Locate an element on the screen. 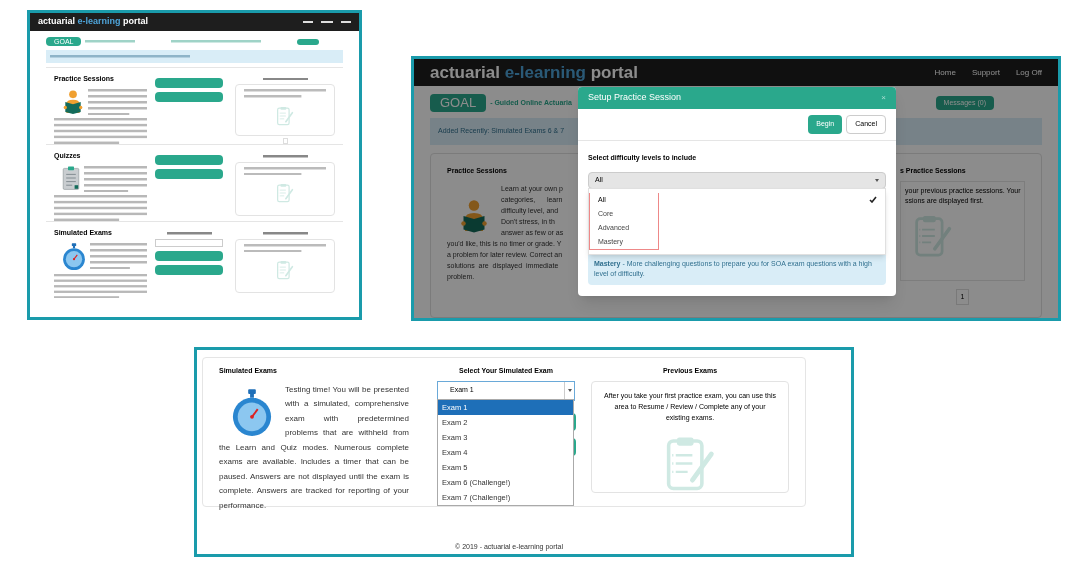 The image size is (1080, 585). page-link is located at coordinates (285, 141).